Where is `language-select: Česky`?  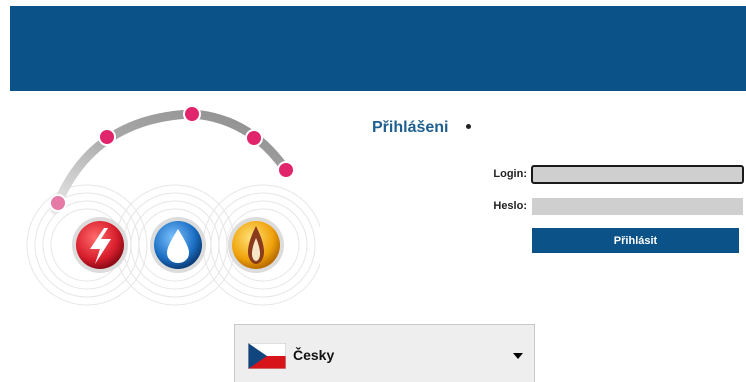 language-select: Česky is located at coordinates (384, 353).